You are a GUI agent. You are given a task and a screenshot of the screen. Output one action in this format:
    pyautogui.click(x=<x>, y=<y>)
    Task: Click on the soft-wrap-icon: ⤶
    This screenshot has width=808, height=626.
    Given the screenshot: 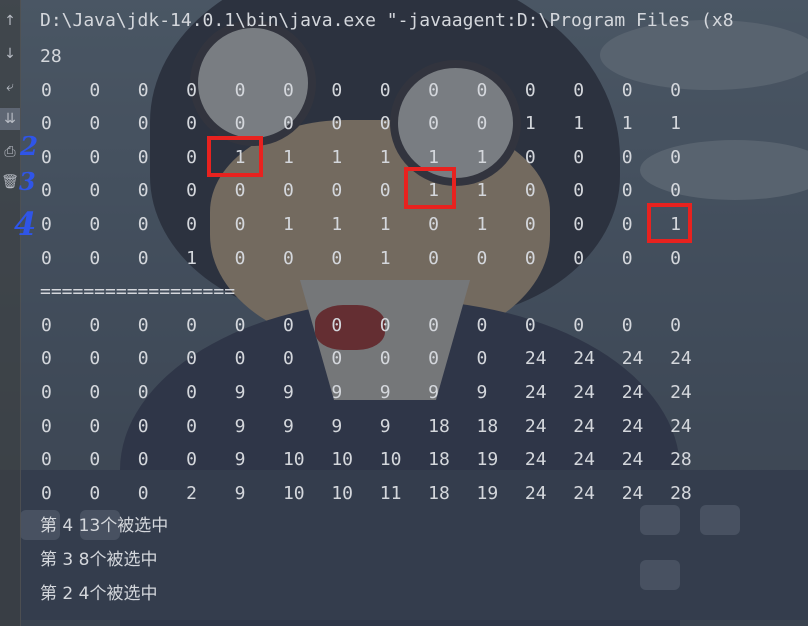 What is the action you would take?
    pyautogui.click(x=10, y=87)
    